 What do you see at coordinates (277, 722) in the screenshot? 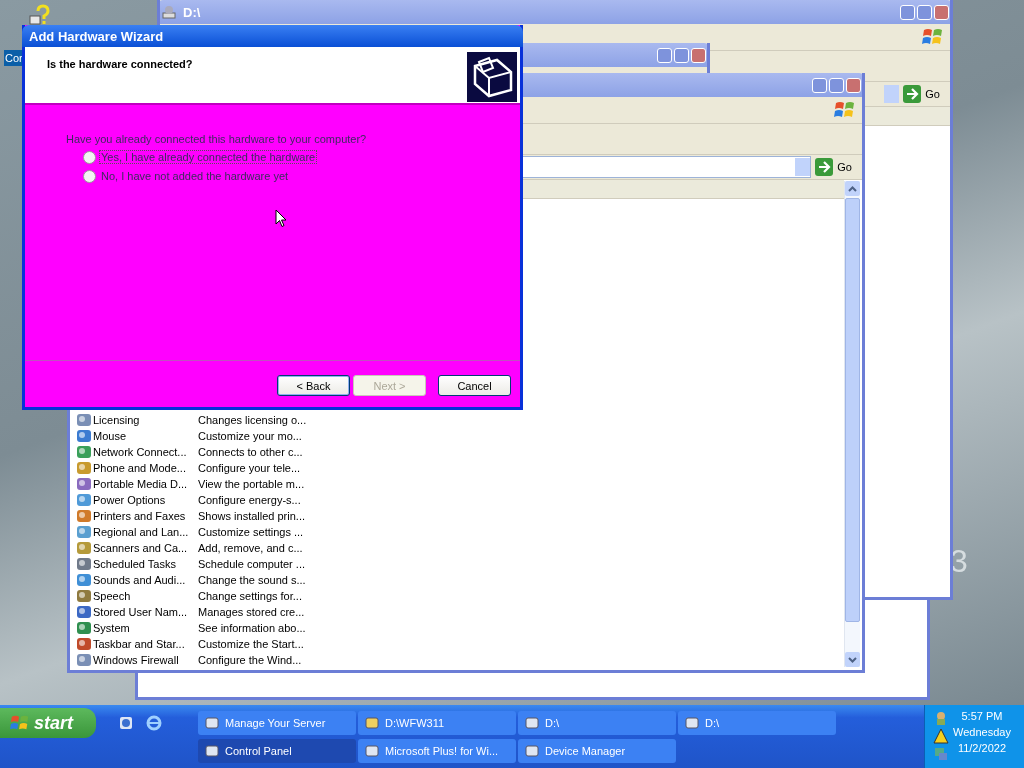
I see `taskbar-button: Manage Your Server` at bounding box center [277, 722].